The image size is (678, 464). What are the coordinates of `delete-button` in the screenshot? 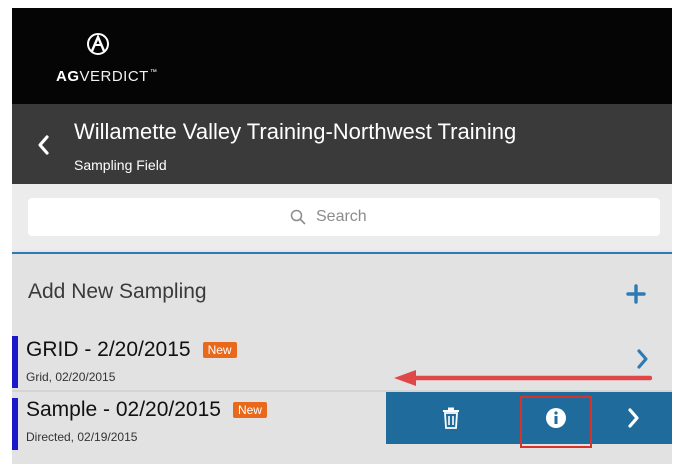 It's located at (451, 418).